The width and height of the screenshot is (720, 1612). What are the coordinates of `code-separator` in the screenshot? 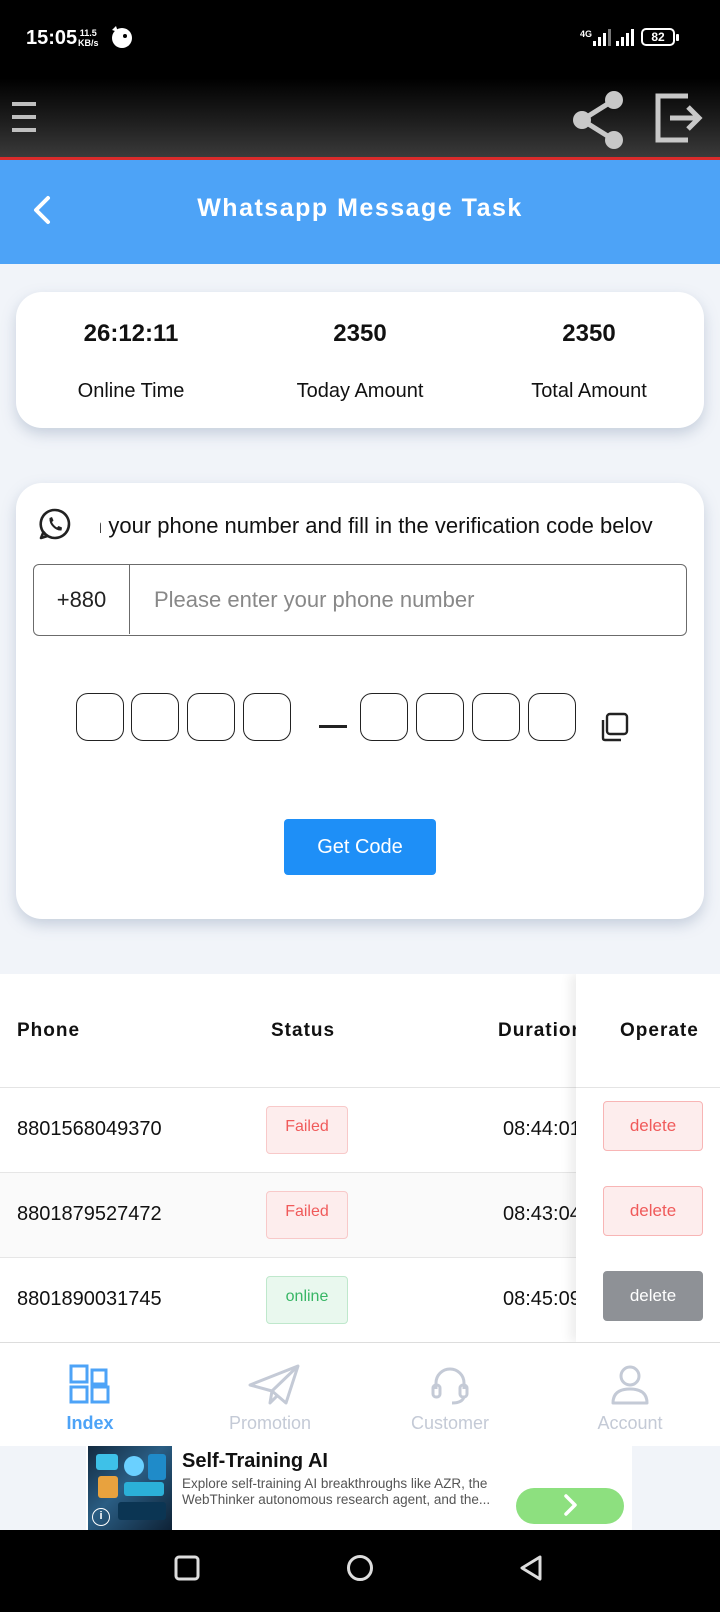 It's located at (333, 726).